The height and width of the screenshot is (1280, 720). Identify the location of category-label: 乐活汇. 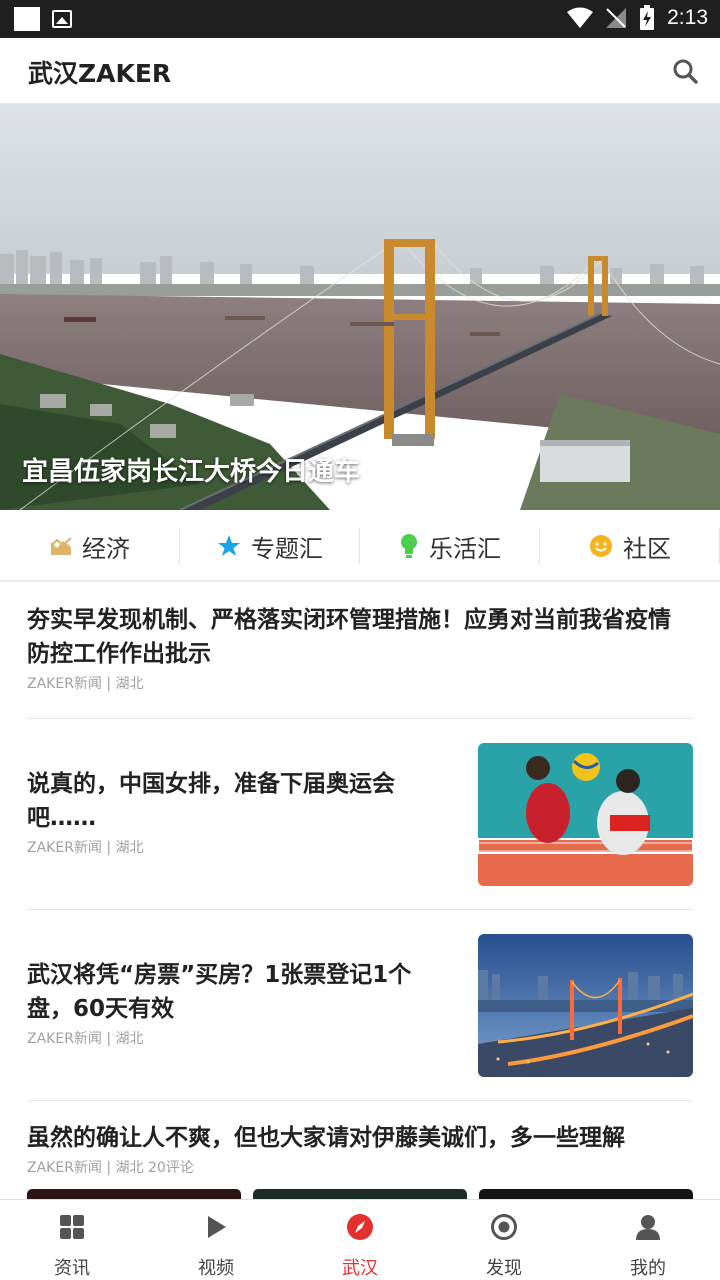
(465, 548).